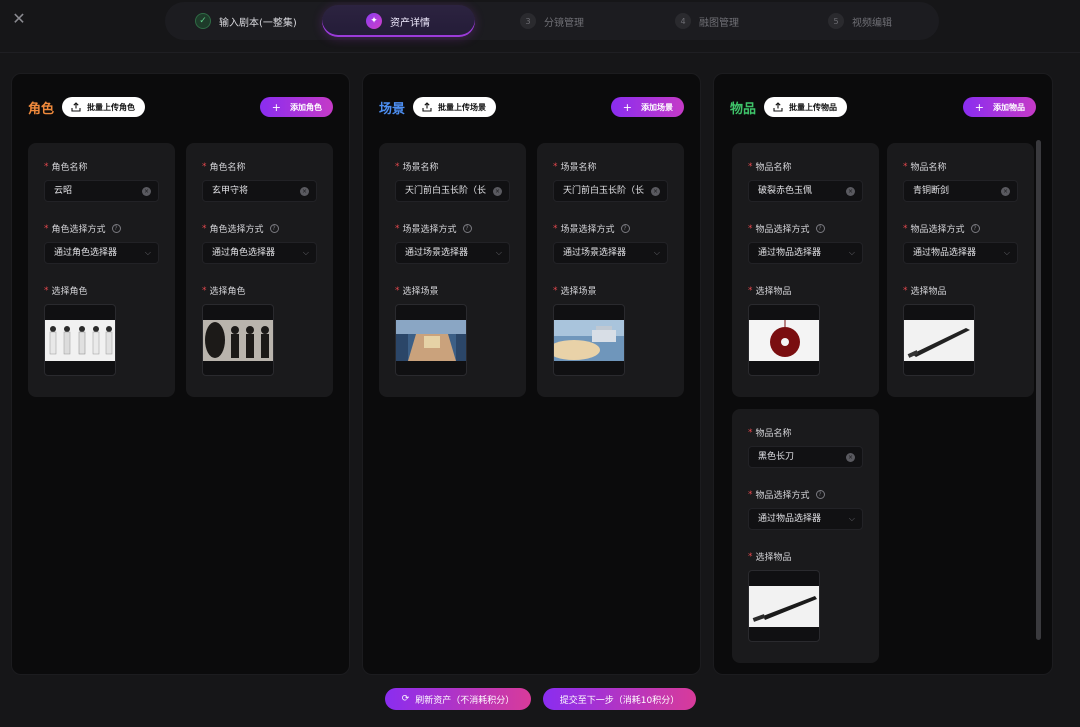 The width and height of the screenshot is (1080, 727). What do you see at coordinates (552, 21) in the screenshot?
I see `step-storyboard: 3 分镜管理` at bounding box center [552, 21].